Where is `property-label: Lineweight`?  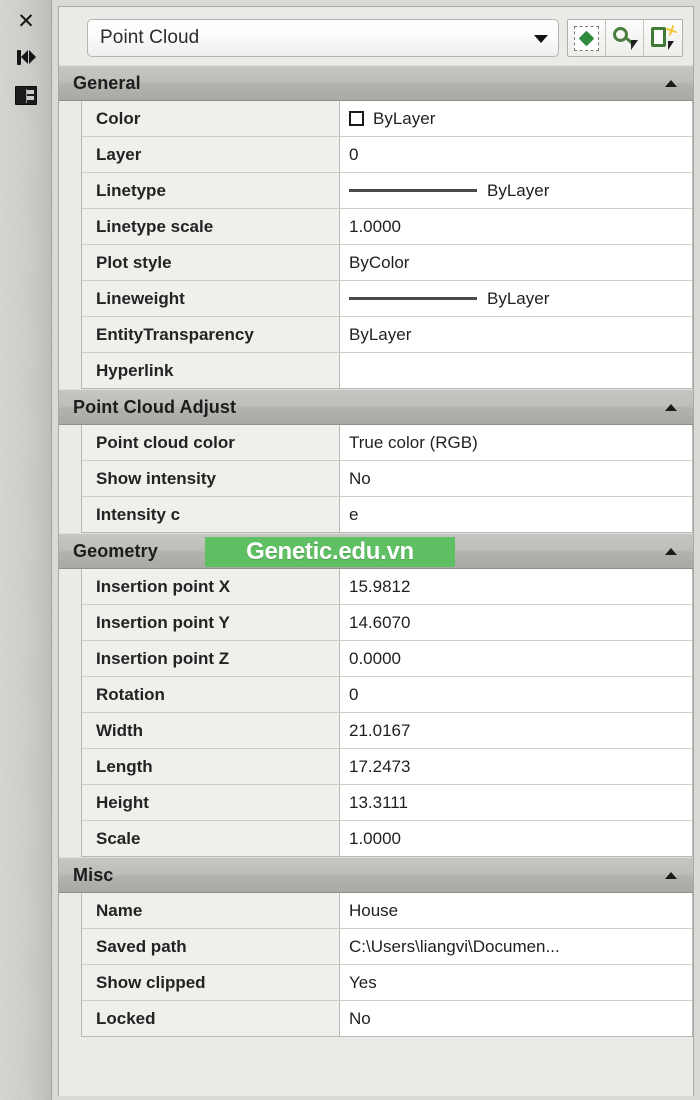
property-label: Lineweight is located at coordinates (211, 298).